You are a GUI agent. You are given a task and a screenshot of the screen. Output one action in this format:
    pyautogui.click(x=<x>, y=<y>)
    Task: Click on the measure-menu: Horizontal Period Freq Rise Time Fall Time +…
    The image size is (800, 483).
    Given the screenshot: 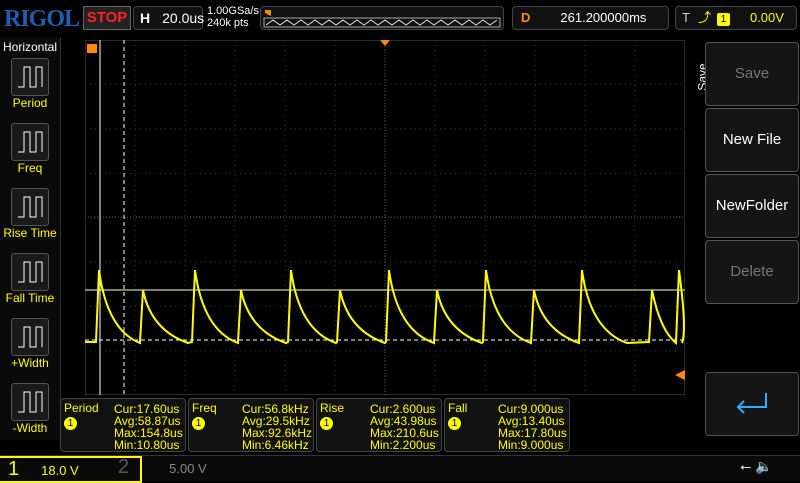 What is the action you would take?
    pyautogui.click(x=30, y=239)
    